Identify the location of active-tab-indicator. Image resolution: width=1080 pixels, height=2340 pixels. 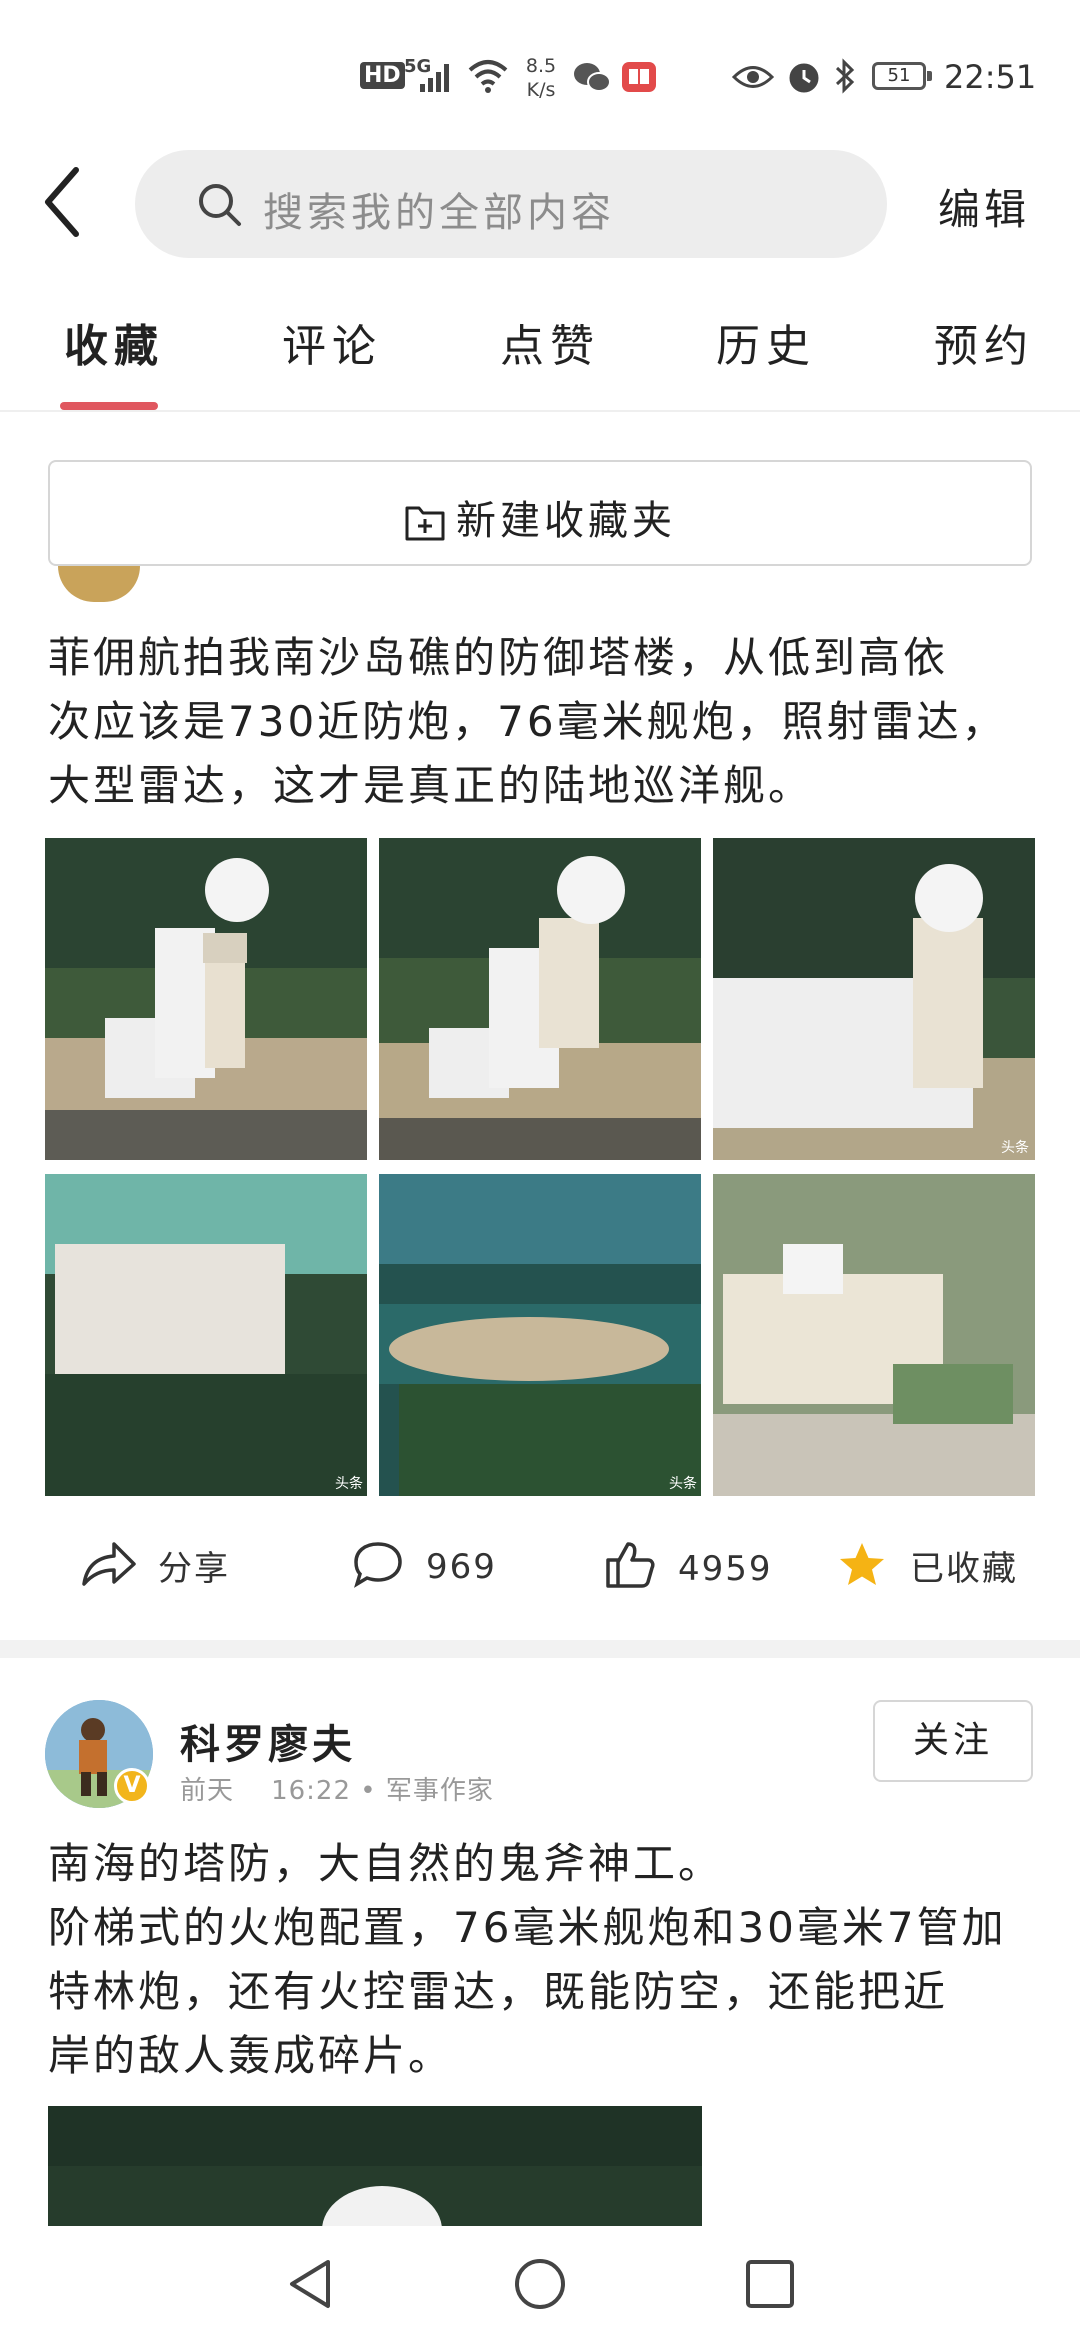
(109, 406).